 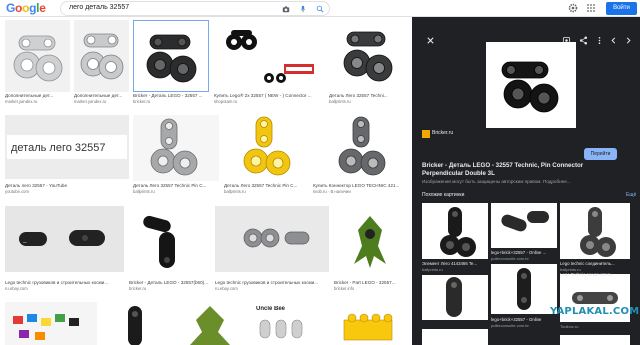 I want to click on search-icon, so click(x=320, y=9).